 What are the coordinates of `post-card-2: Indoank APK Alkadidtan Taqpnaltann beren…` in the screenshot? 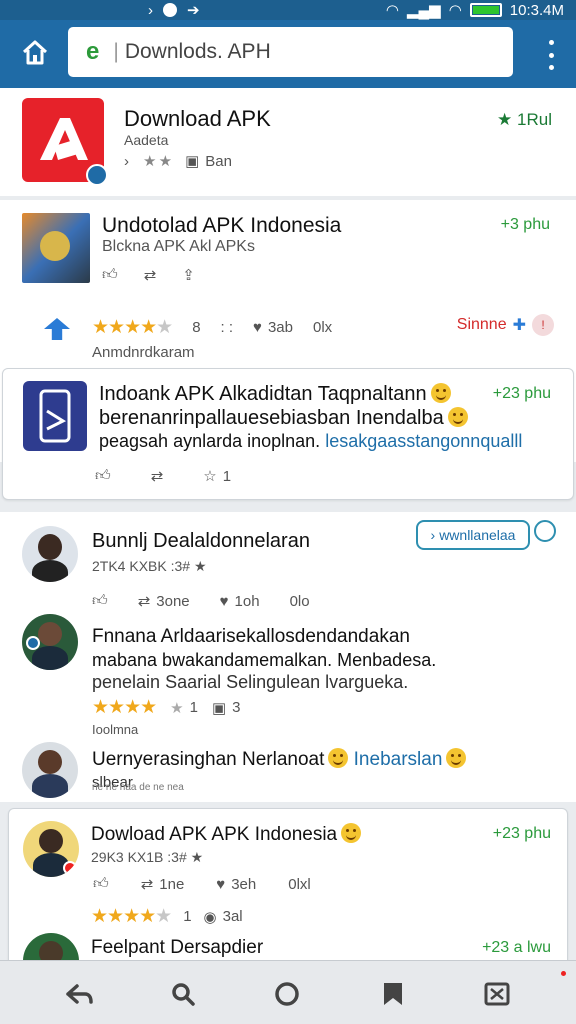 It's located at (288, 434).